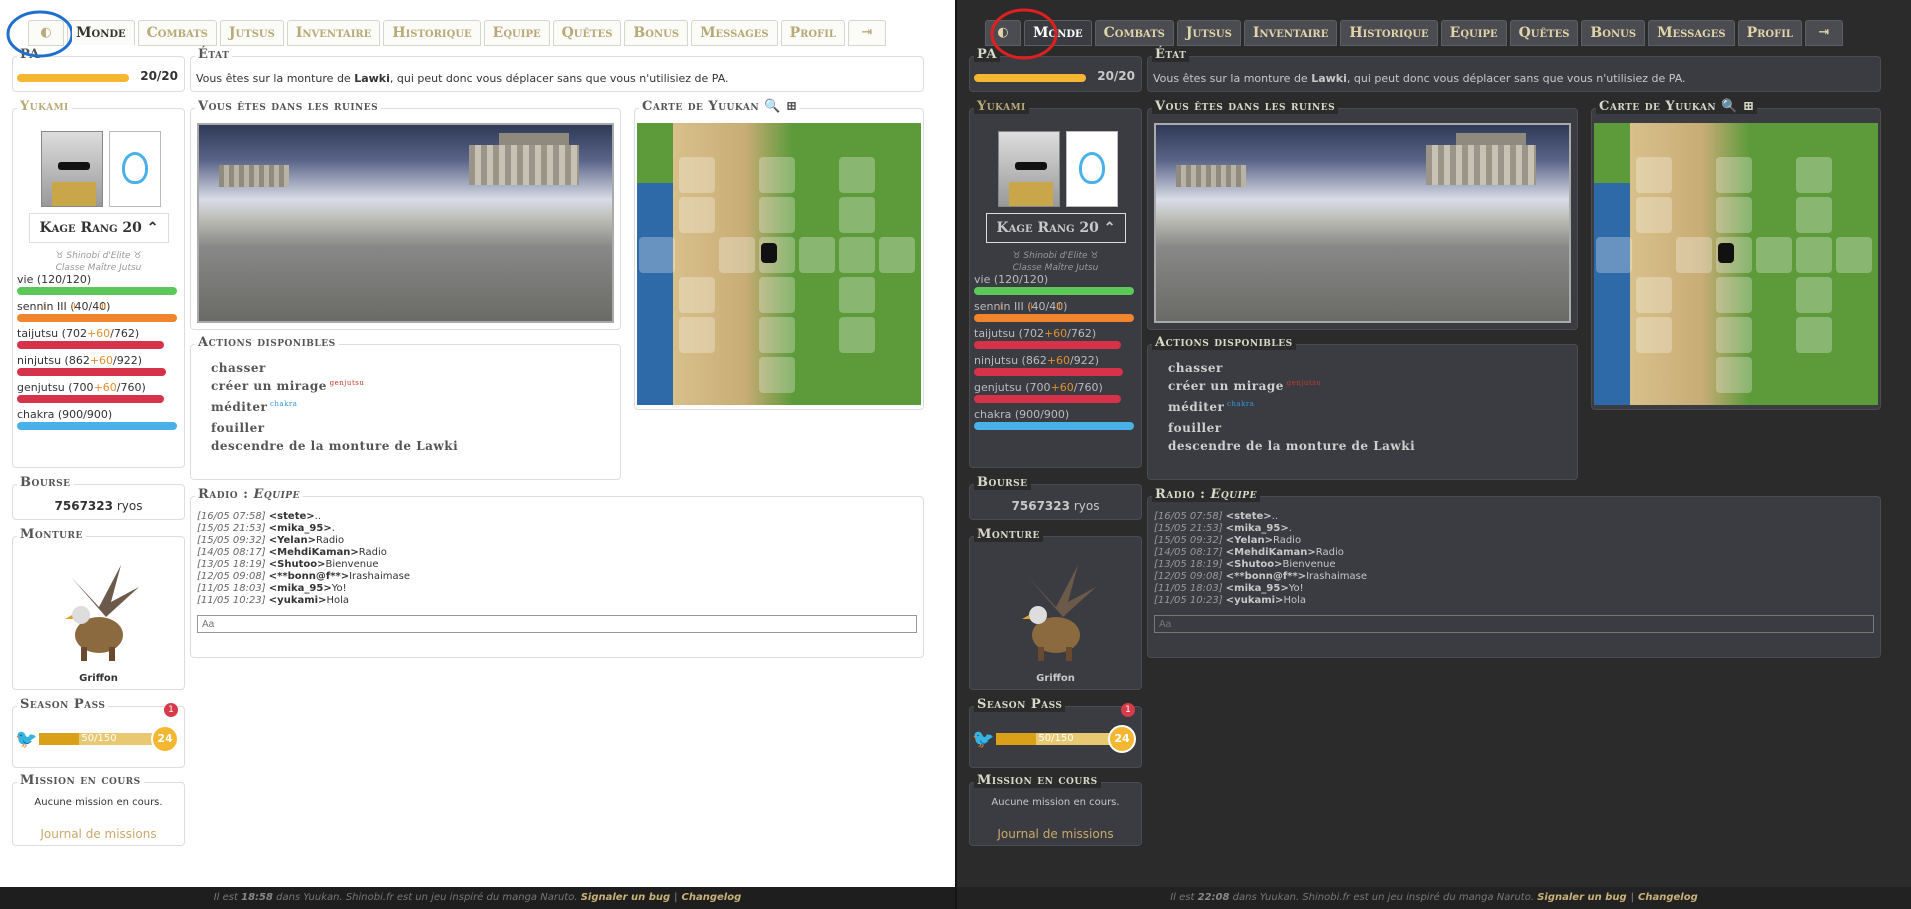  What do you see at coordinates (99, 738) in the screenshot?
I see `season-pass-progress: 50/150` at bounding box center [99, 738].